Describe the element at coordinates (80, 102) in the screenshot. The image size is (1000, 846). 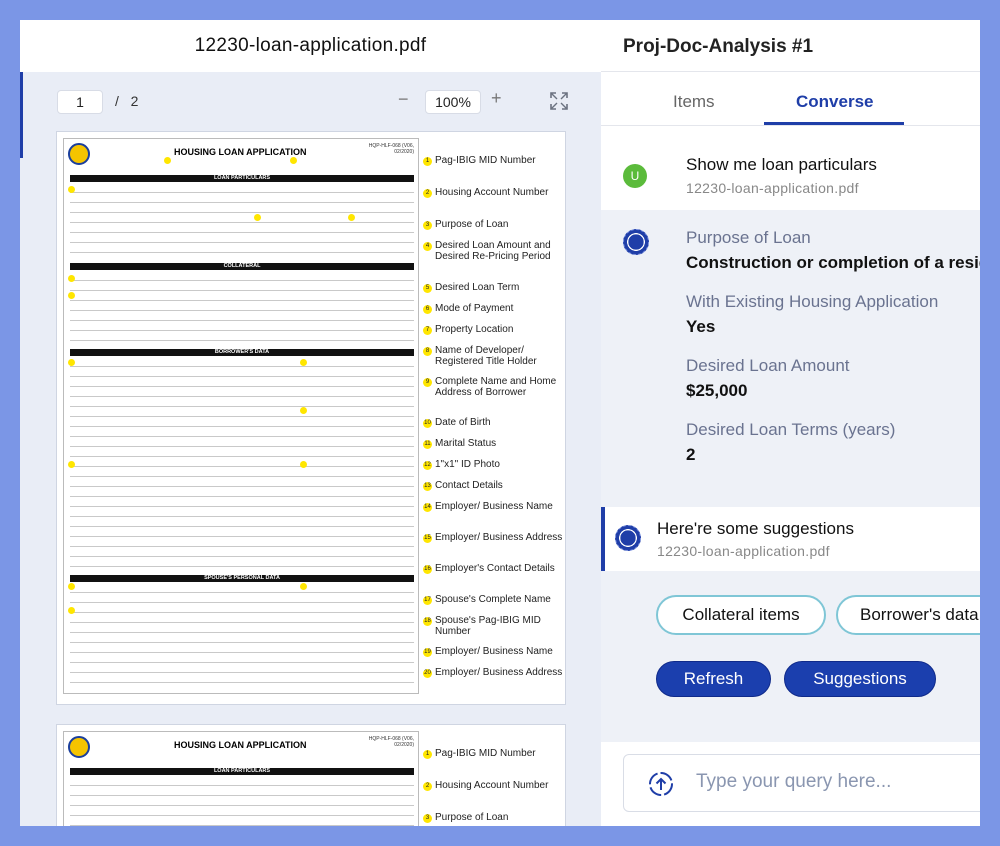
I see `page-number-input: 1` at that location.